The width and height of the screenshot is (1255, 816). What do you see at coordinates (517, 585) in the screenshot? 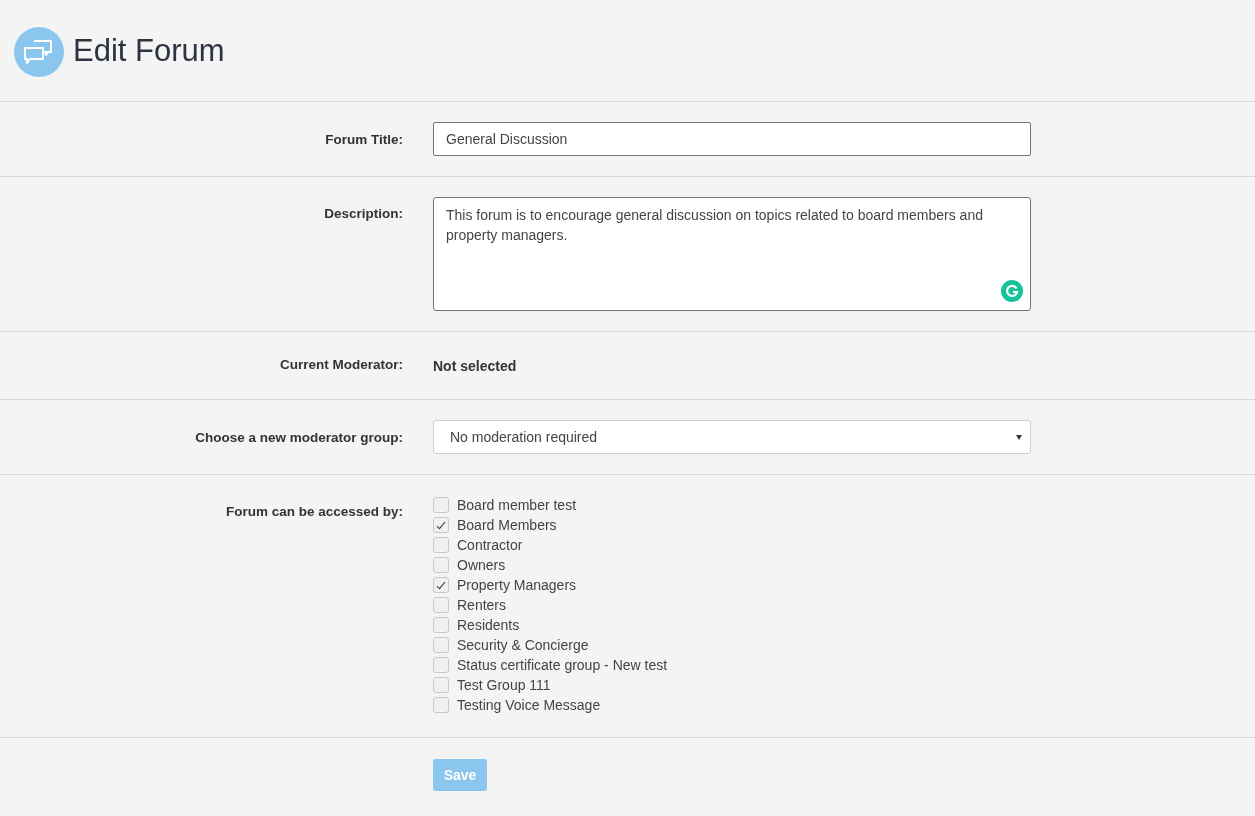
I see `checkbox-label: Property Managers` at bounding box center [517, 585].